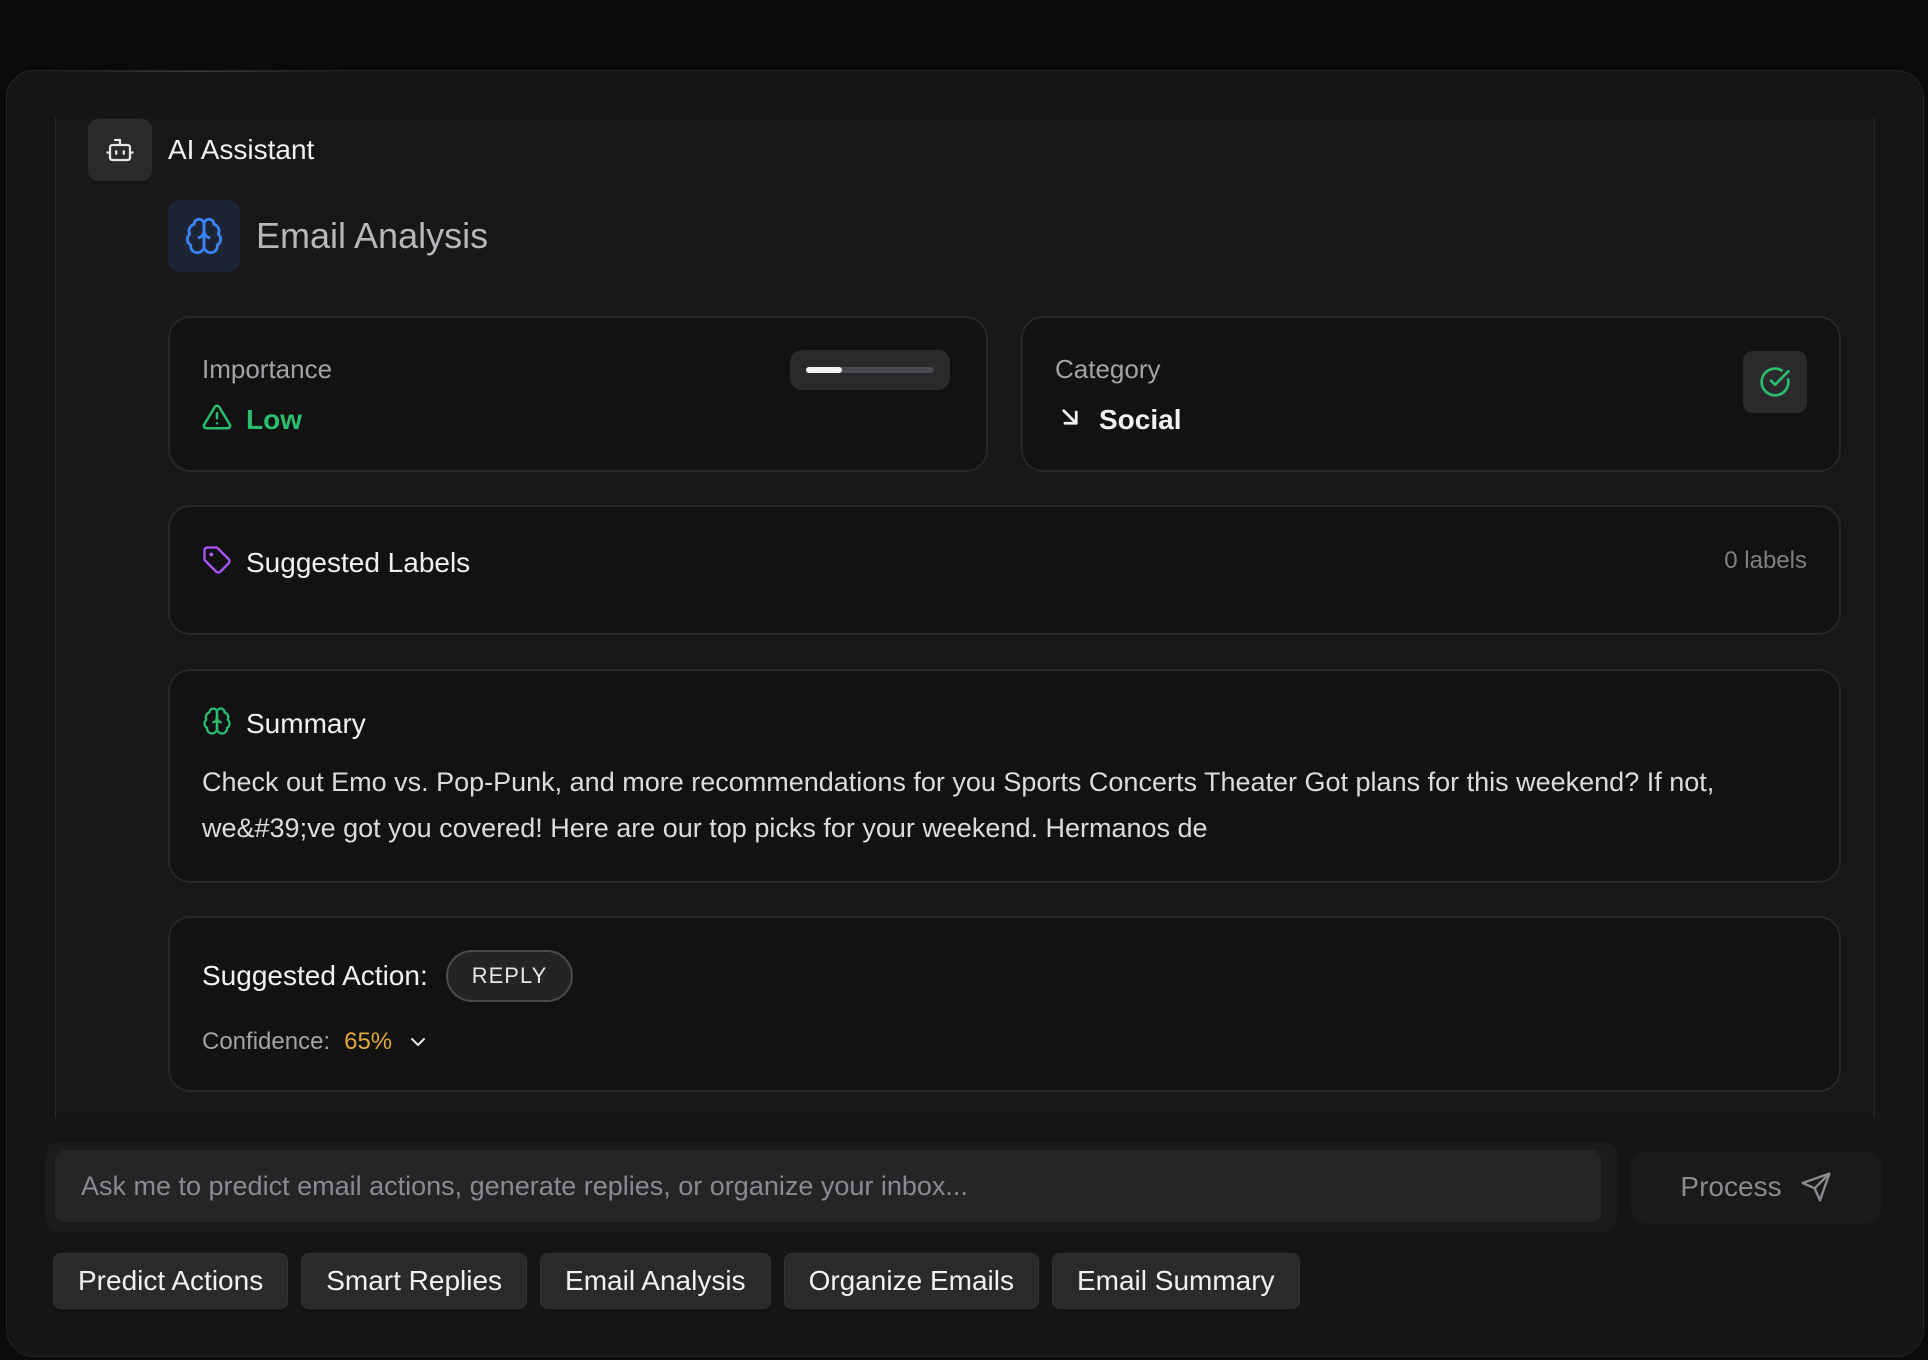  I want to click on category-label: Category, so click(1108, 369).